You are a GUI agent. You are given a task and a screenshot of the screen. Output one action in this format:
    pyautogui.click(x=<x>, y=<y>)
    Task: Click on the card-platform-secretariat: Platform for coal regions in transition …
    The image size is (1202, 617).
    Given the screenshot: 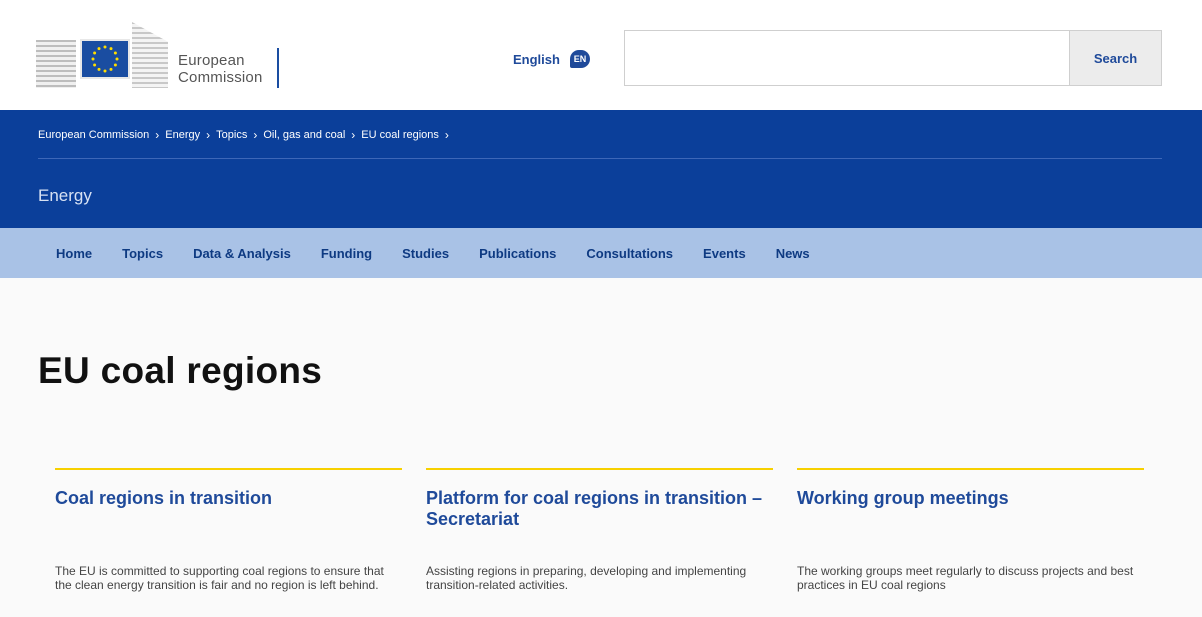 What is the action you would take?
    pyautogui.click(x=599, y=530)
    